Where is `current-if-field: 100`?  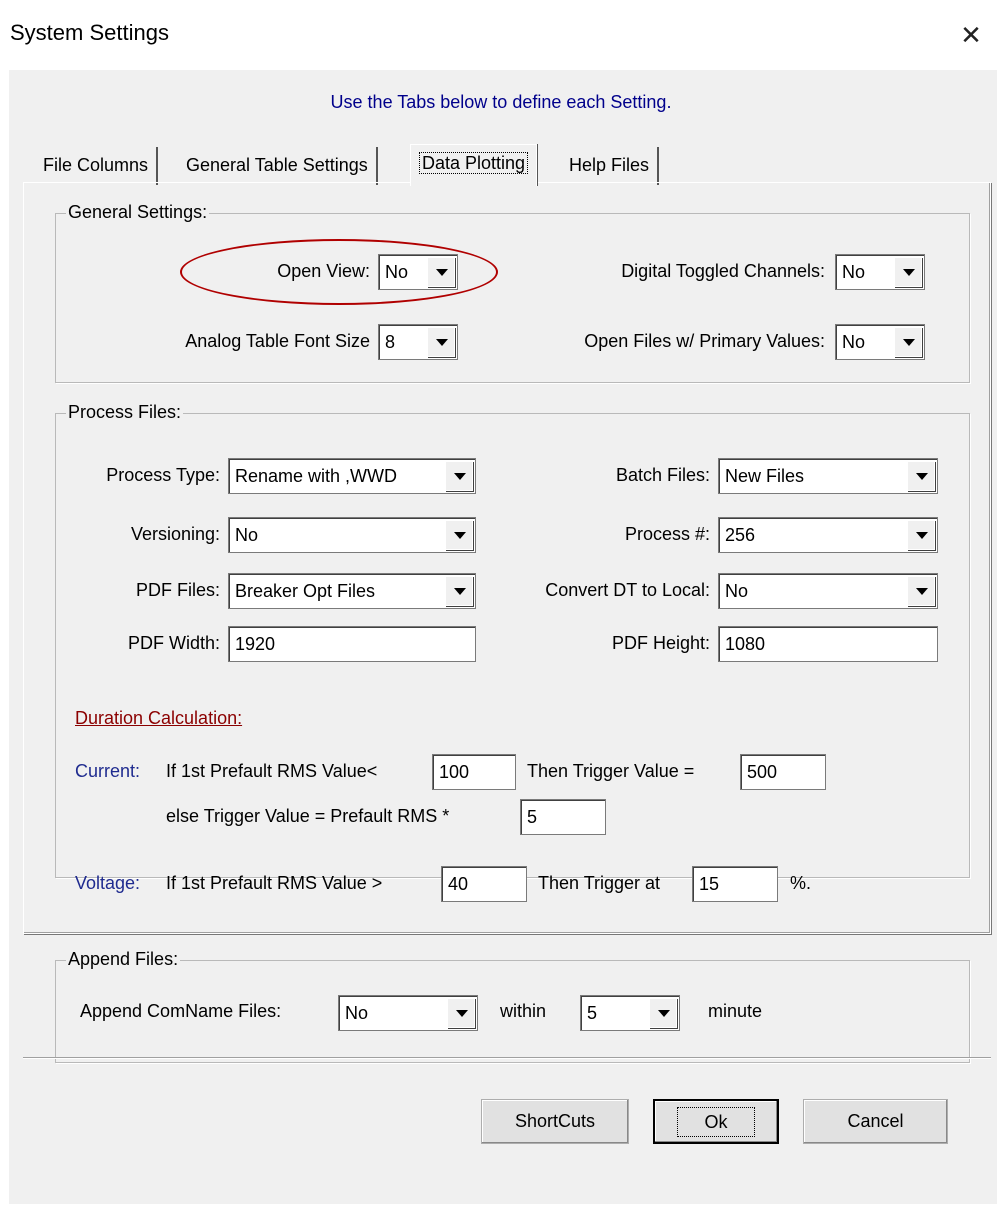 current-if-field: 100 is located at coordinates (474, 772).